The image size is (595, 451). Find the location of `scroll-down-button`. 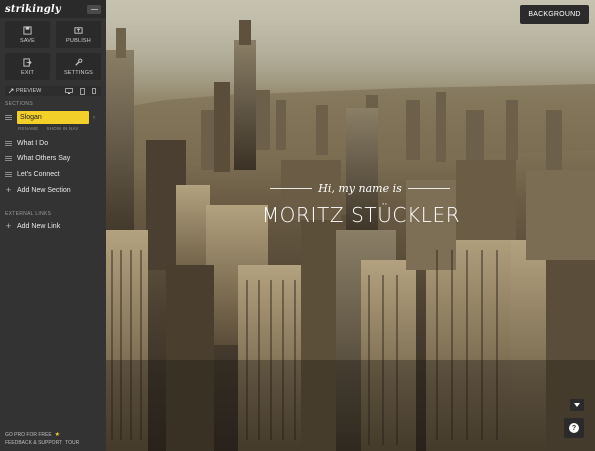

scroll-down-button is located at coordinates (577, 405).